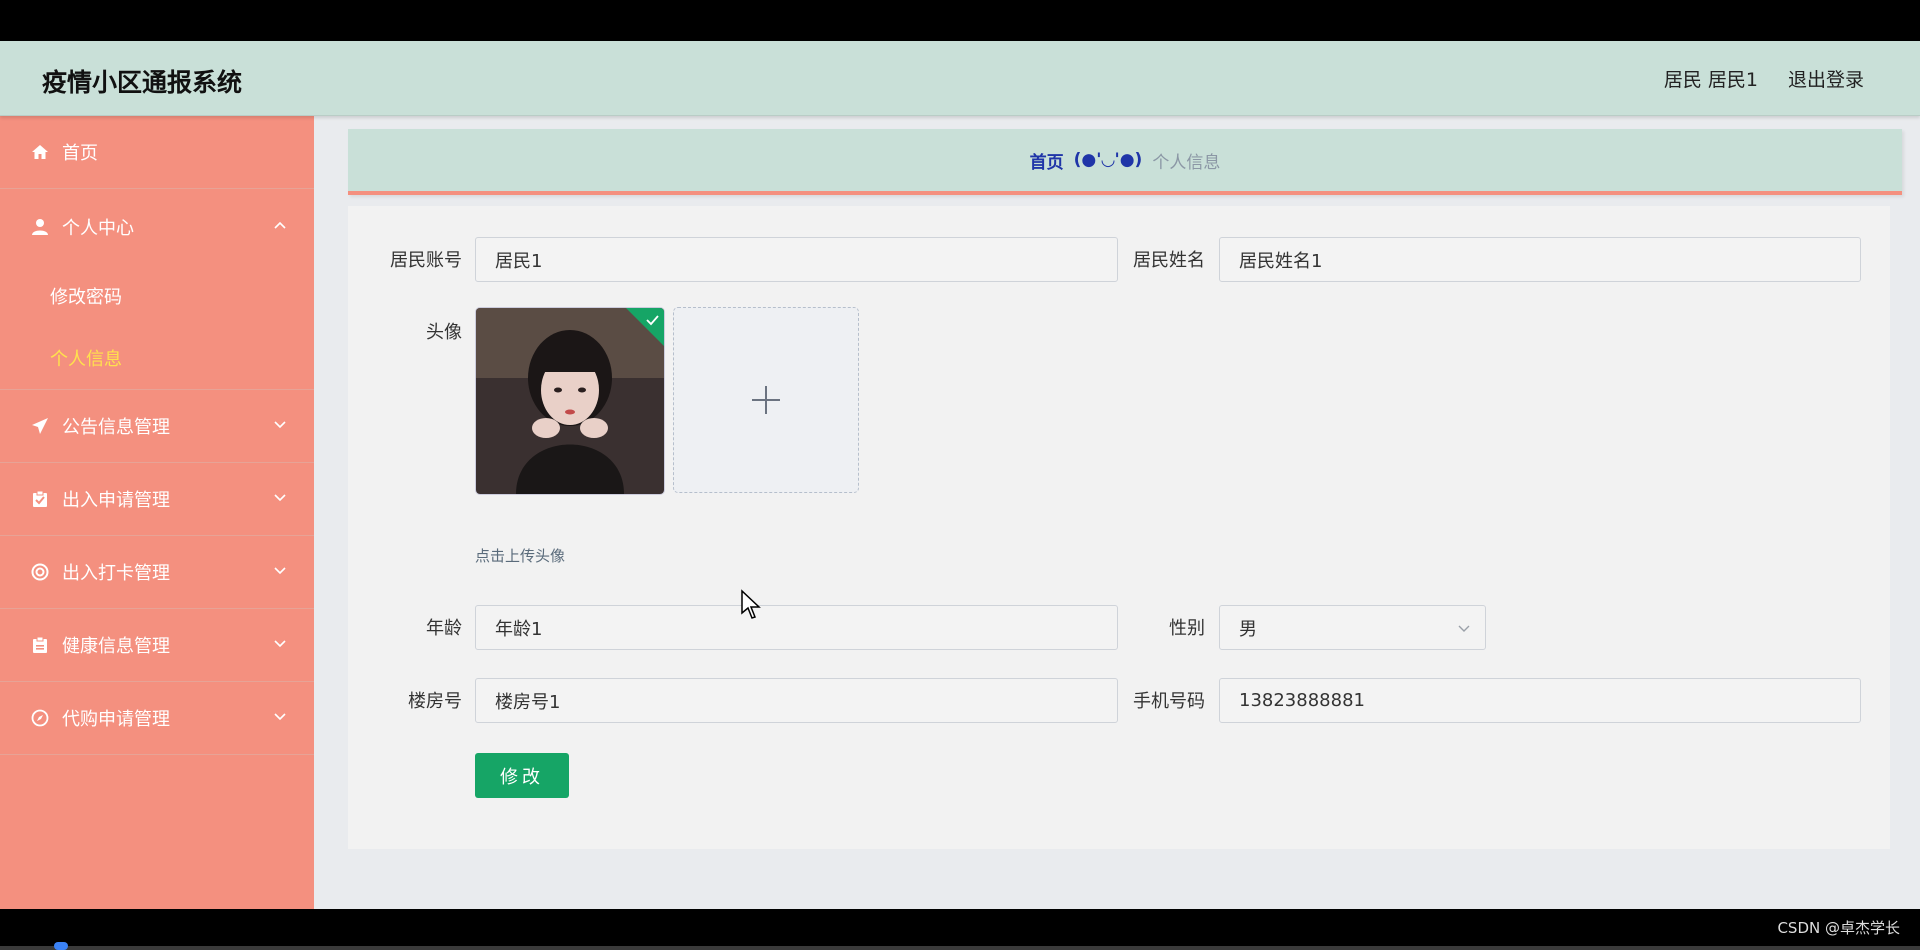 The image size is (1920, 950). What do you see at coordinates (520, 556) in the screenshot?
I see `upload-hint: 点击上传头像` at bounding box center [520, 556].